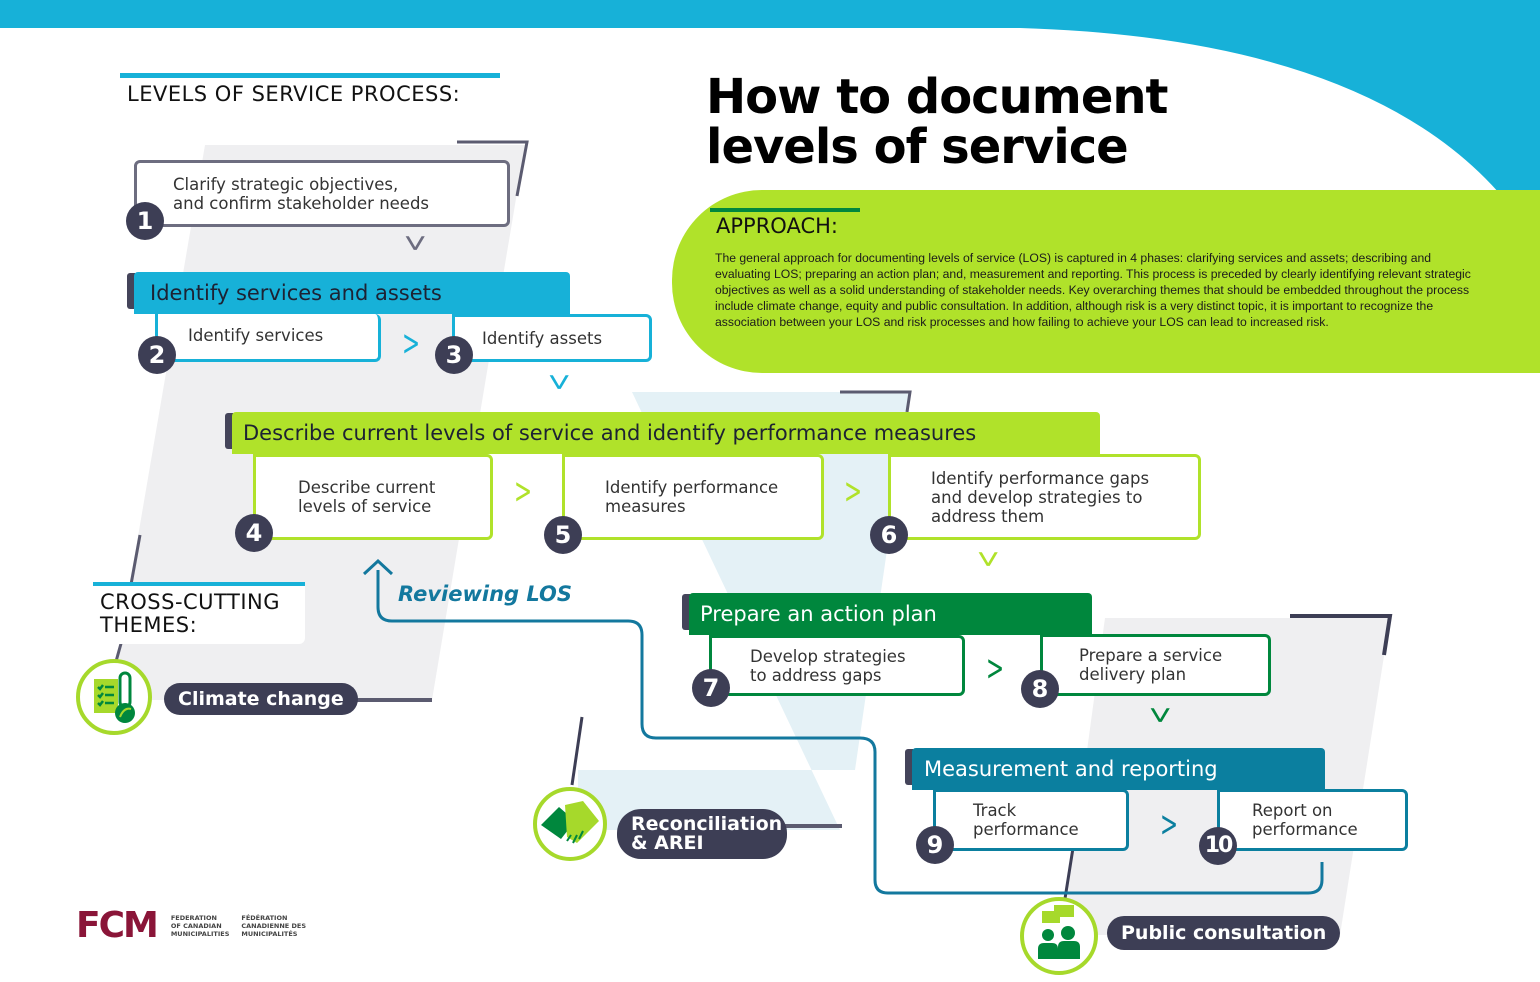 The height and width of the screenshot is (982, 1540). What do you see at coordinates (485, 594) in the screenshot?
I see `reviewing-los-label: Reviewing LOS` at bounding box center [485, 594].